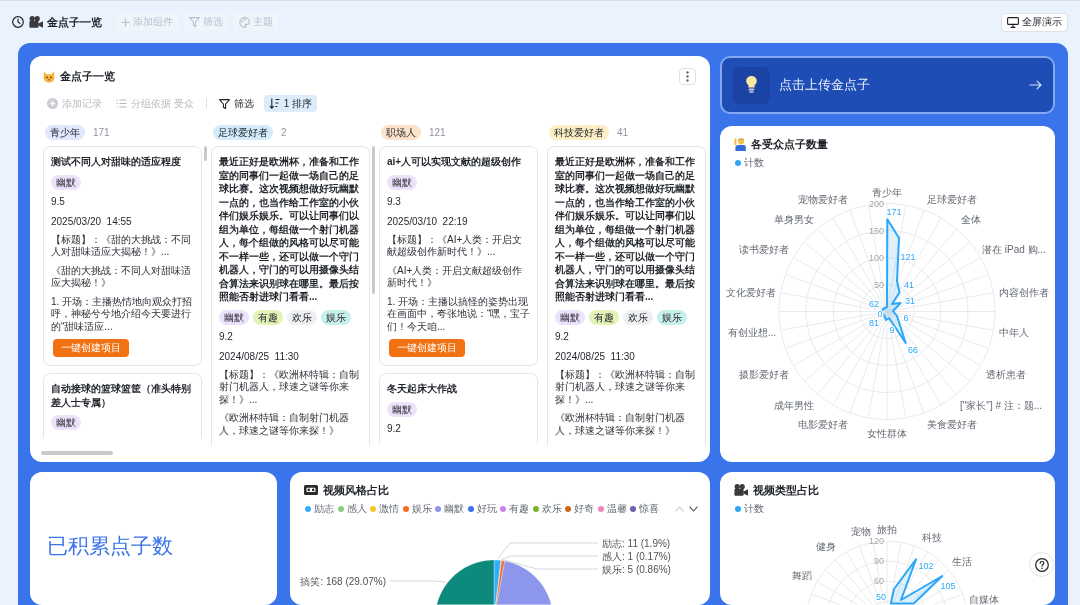  Describe the element at coordinates (636, 569) in the screenshot. I see `slice-label: 娱乐: 5 (0.86%)` at that location.